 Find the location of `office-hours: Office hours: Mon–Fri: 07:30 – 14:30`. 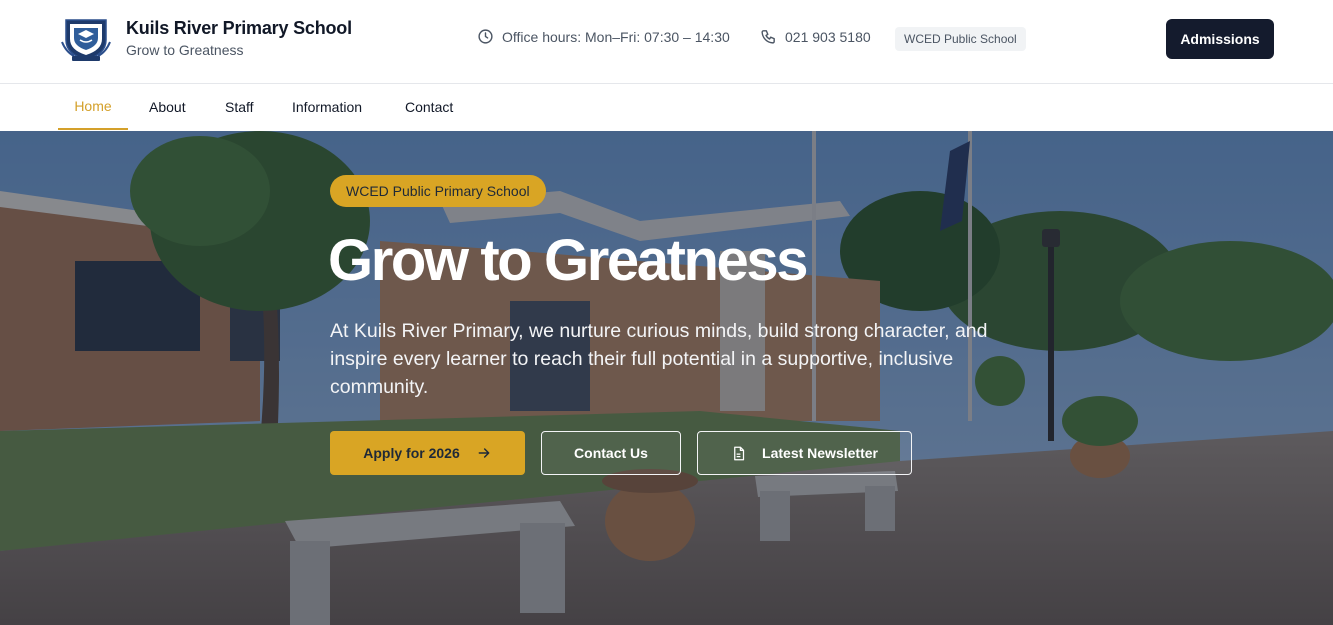

office-hours: Office hours: Mon–Fri: 07:30 – 14:30 is located at coordinates (603, 36).